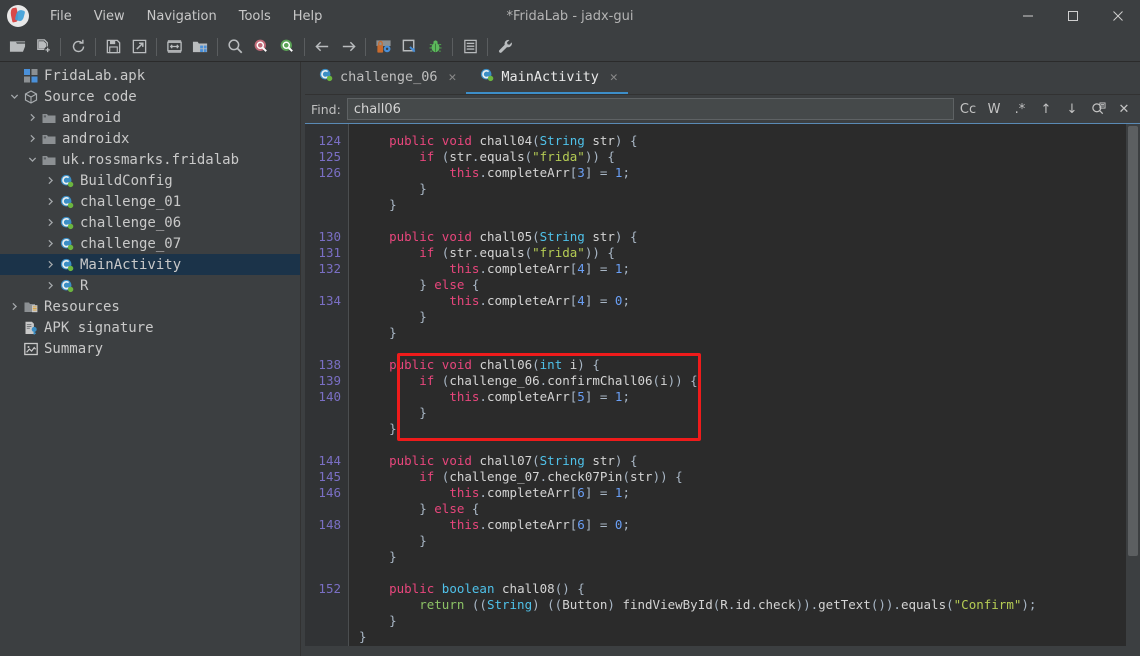  I want to click on find-next-button: ↓, so click(1072, 109).